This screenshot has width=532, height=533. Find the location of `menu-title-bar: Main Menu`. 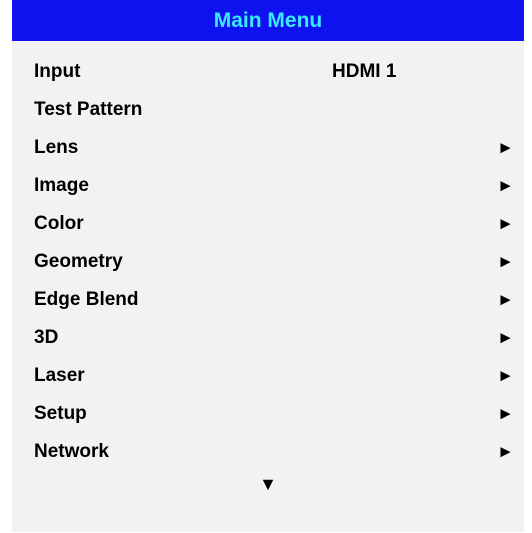

menu-title-bar: Main Menu is located at coordinates (268, 20).